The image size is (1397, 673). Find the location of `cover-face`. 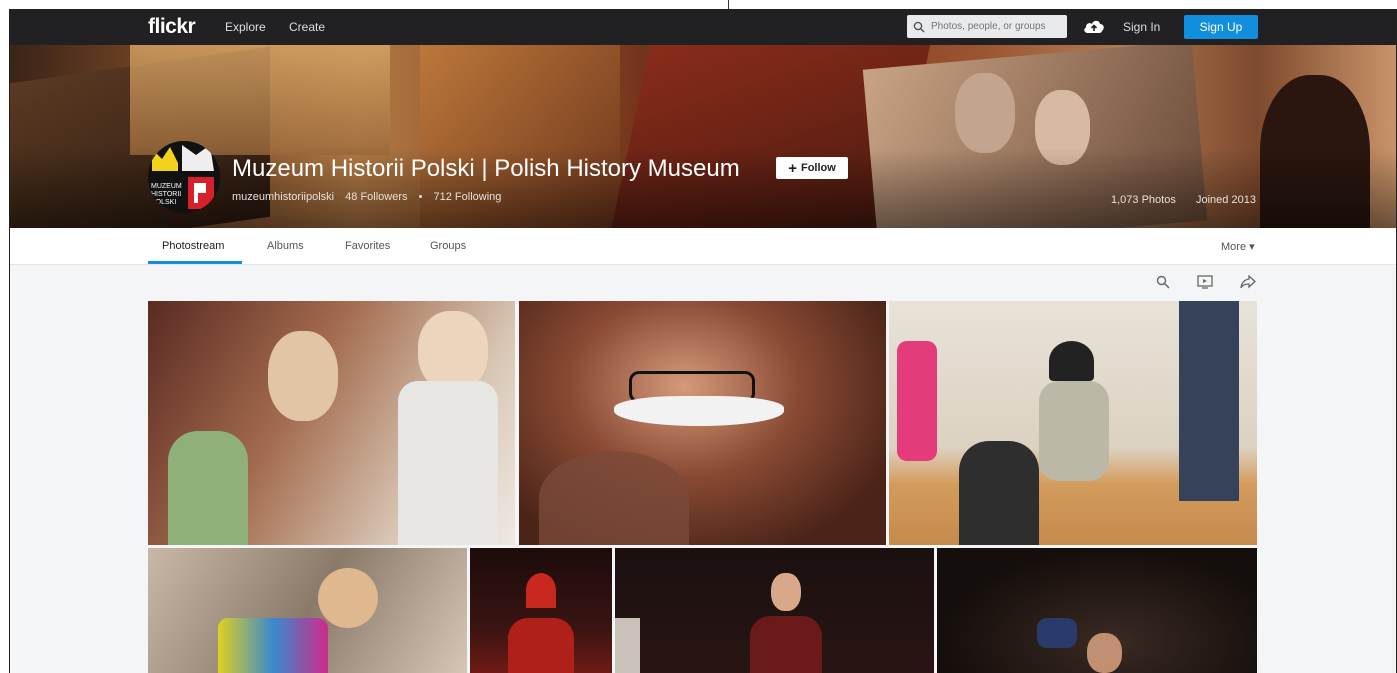

cover-face is located at coordinates (985, 113).